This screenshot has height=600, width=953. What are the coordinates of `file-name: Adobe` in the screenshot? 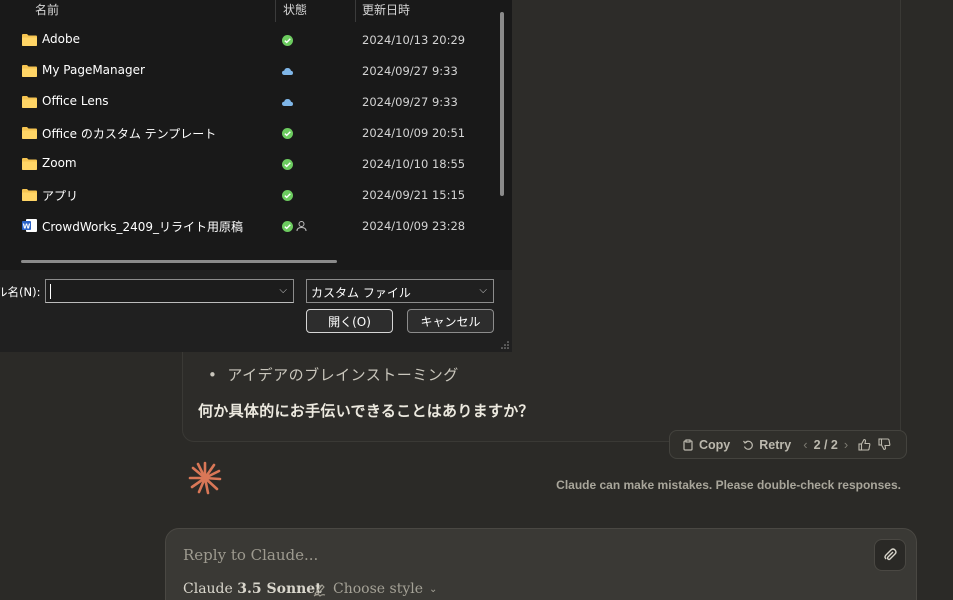 It's located at (61, 39).